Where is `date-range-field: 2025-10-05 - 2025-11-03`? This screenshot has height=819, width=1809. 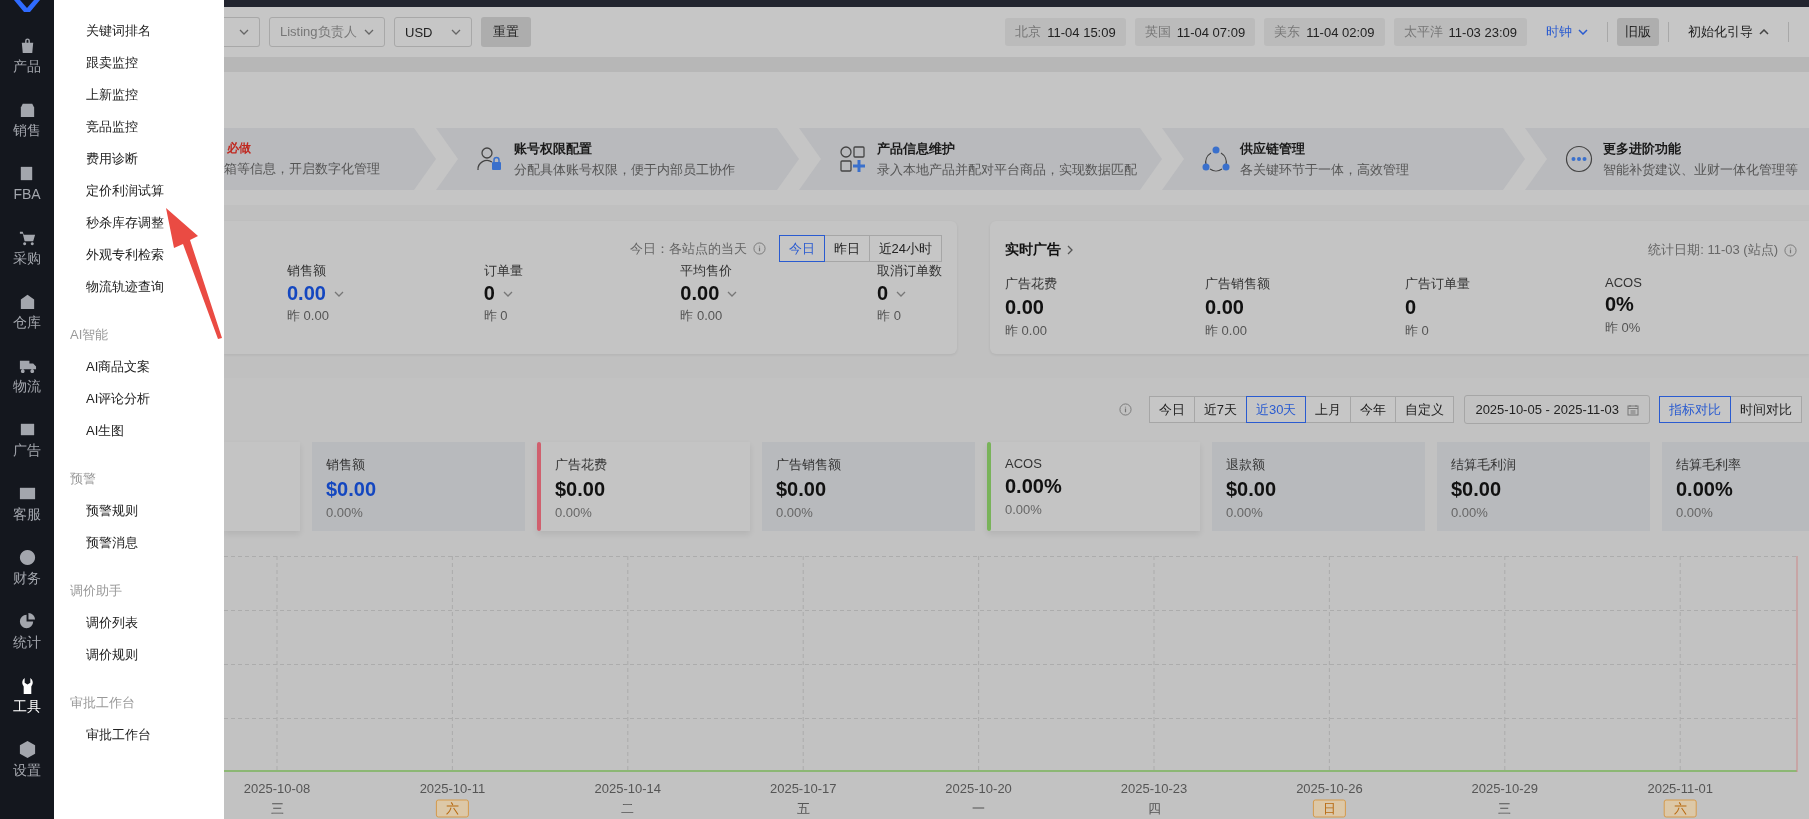
date-range-field: 2025-10-05 - 2025-11-03 is located at coordinates (1557, 409).